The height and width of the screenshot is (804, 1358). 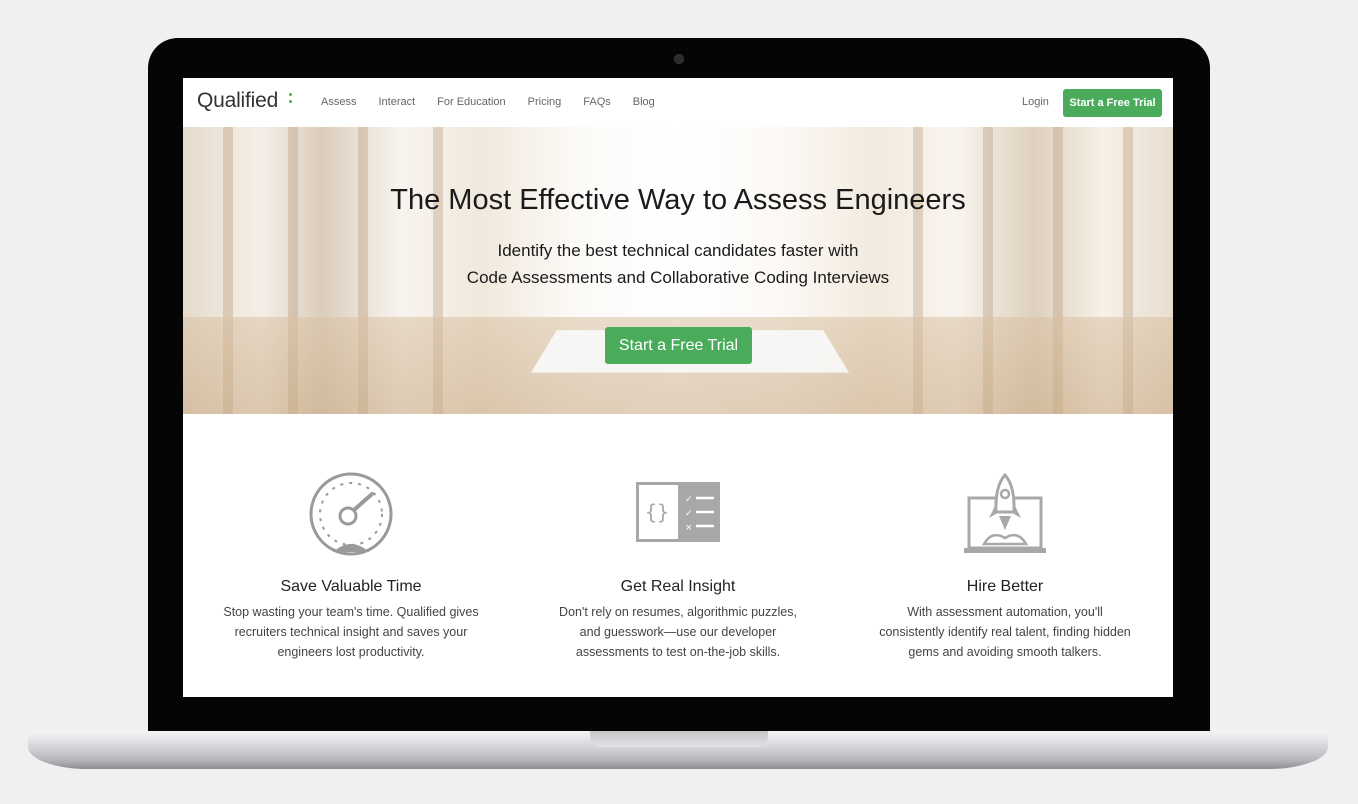 What do you see at coordinates (1035, 102) in the screenshot?
I see `login-link: Login` at bounding box center [1035, 102].